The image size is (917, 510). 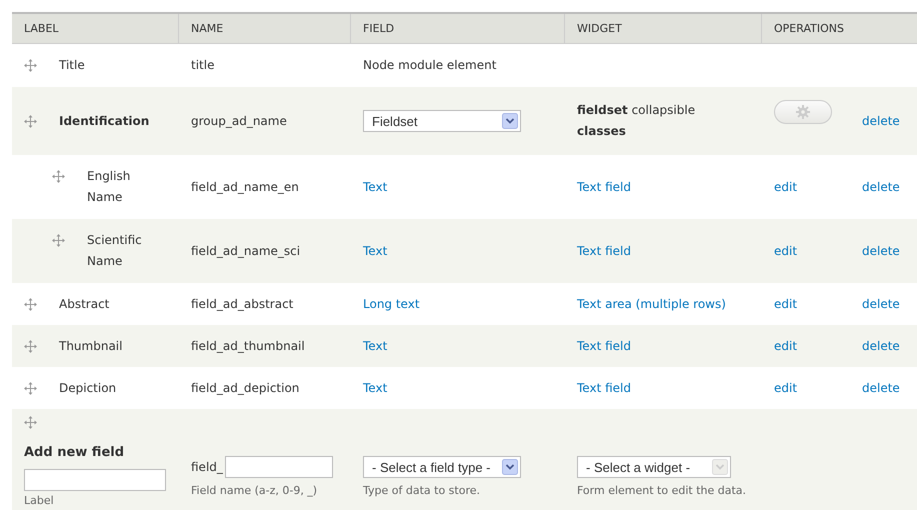 What do you see at coordinates (391, 303) in the screenshot?
I see `field-type-link: Long text` at bounding box center [391, 303].